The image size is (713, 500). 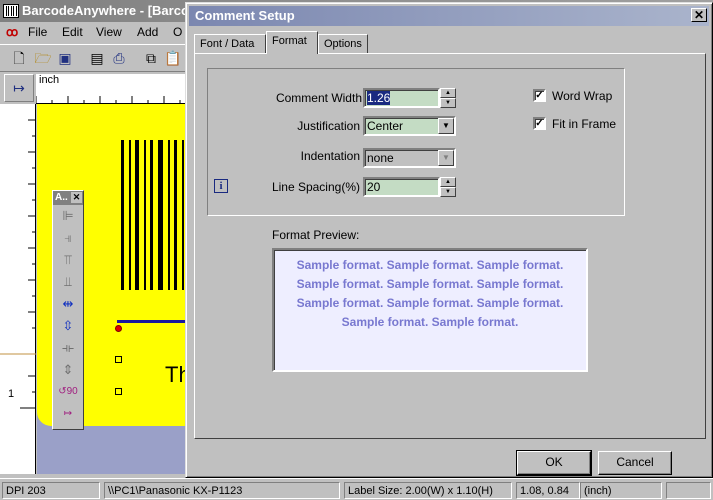 I want to click on paste-icon: 📋, so click(x=173, y=58).